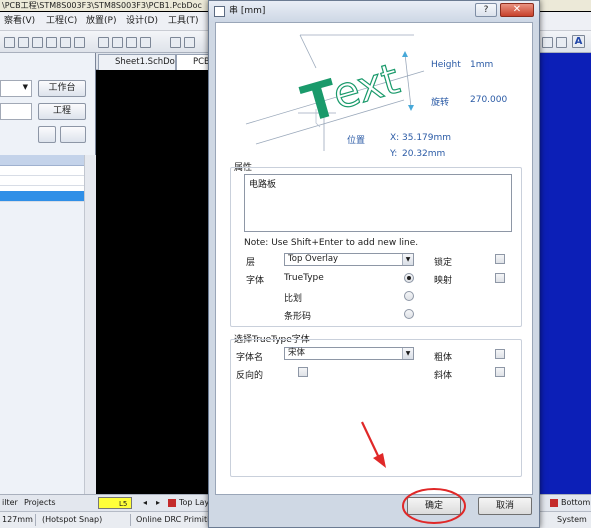  What do you see at coordinates (578, 41) in the screenshot?
I see `place-string-icon: A` at bounding box center [578, 41].